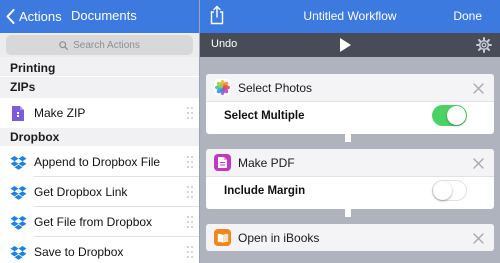 The image size is (500, 263). What do you see at coordinates (265, 191) in the screenshot?
I see `parameter-label: Include Margin` at bounding box center [265, 191].